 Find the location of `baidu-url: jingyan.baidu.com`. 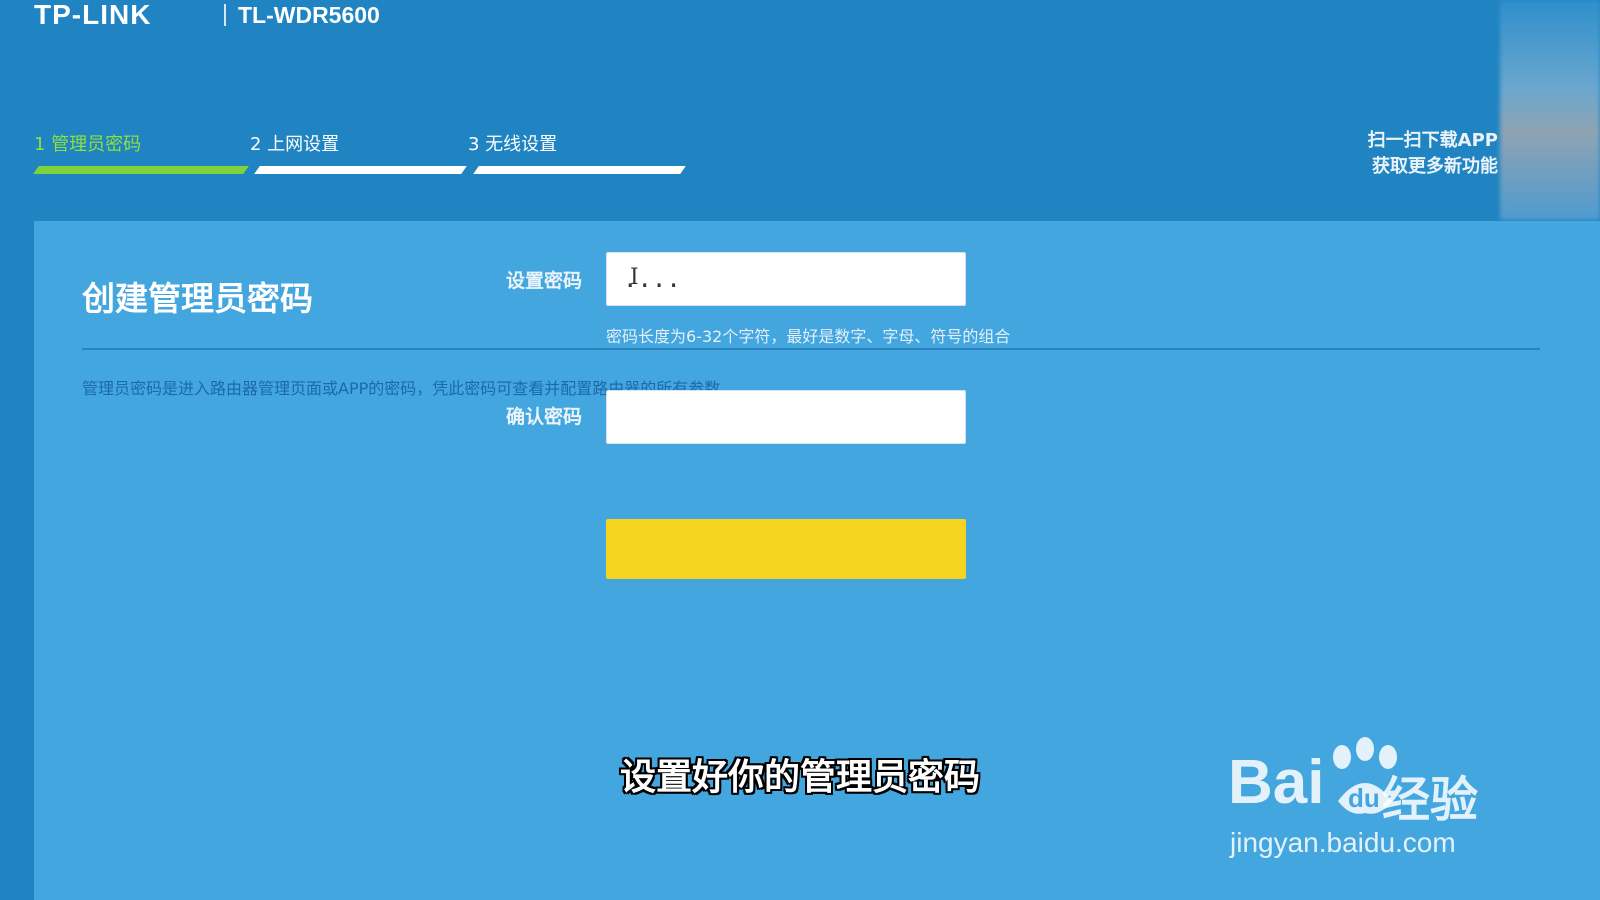

baidu-url: jingyan.baidu.com is located at coordinates (1343, 842).